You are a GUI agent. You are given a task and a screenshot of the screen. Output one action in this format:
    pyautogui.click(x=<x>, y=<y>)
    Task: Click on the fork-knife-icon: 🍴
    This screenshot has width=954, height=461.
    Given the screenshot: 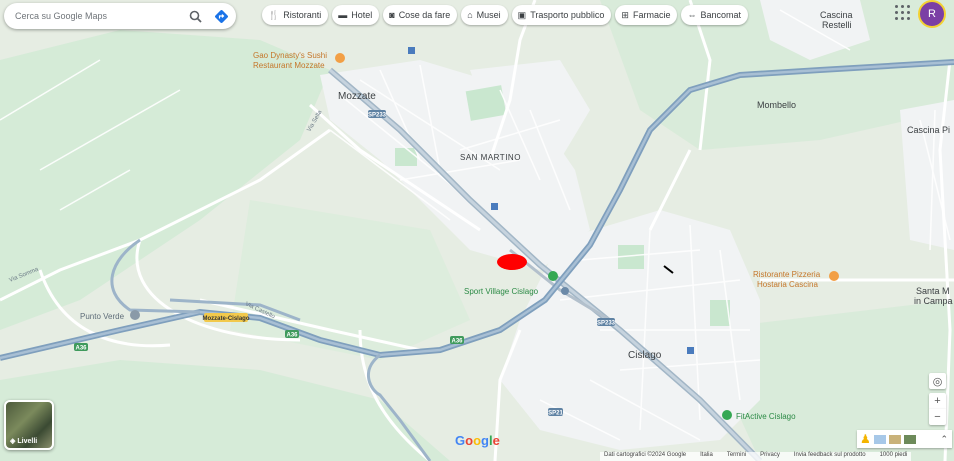 What is the action you would take?
    pyautogui.click(x=274, y=14)
    